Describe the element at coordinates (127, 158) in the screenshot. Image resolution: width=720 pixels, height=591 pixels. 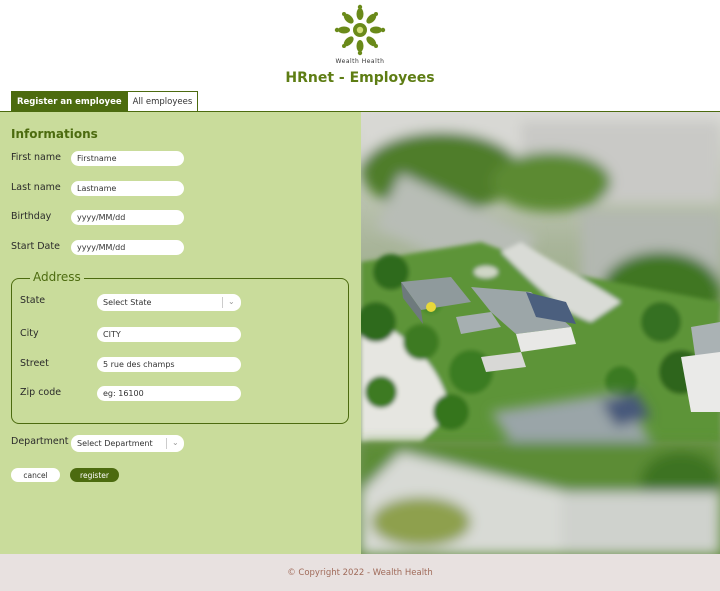
I see `first-name-input: Firstname` at that location.